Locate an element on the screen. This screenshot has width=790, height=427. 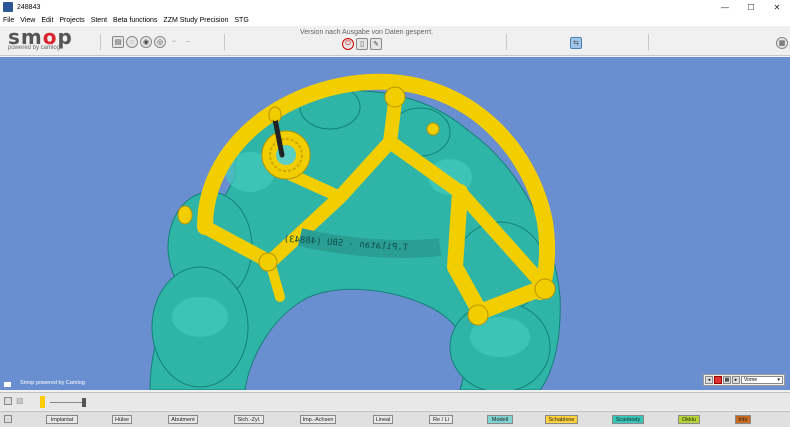
layer-info: Info is located at coordinates (743, 419).